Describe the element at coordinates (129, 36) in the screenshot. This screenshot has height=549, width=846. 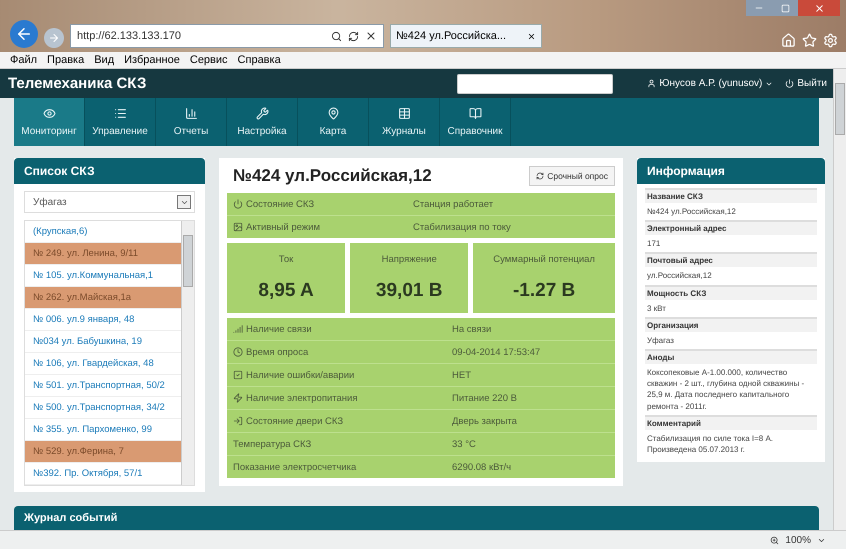
I see `url-text: http://62.133.133.170` at that location.